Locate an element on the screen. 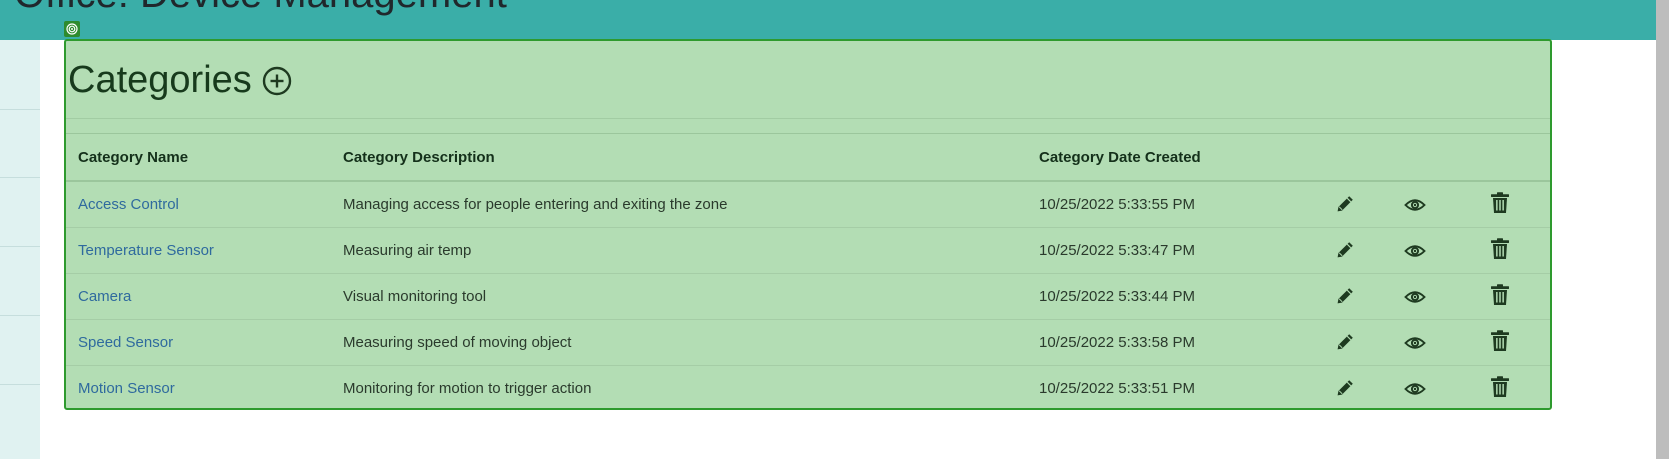 This screenshot has width=1669, height=459. category-name-cell: Access Control is located at coordinates (198, 204).